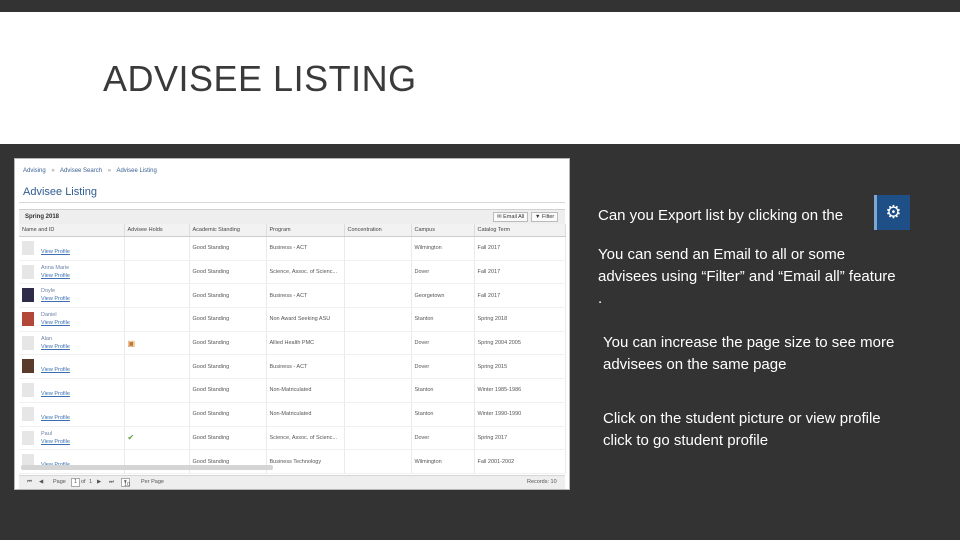 This screenshot has width=960, height=540. Describe the element at coordinates (443, 461) in the screenshot. I see `cell-campus: Wilmington` at that location.